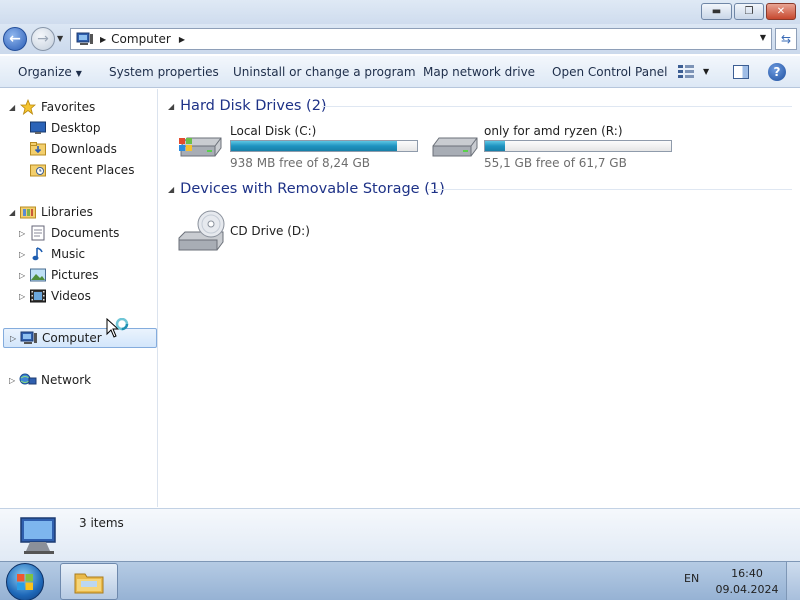 This screenshot has width=800, height=600. I want to click on forward-button: →, so click(43, 39).